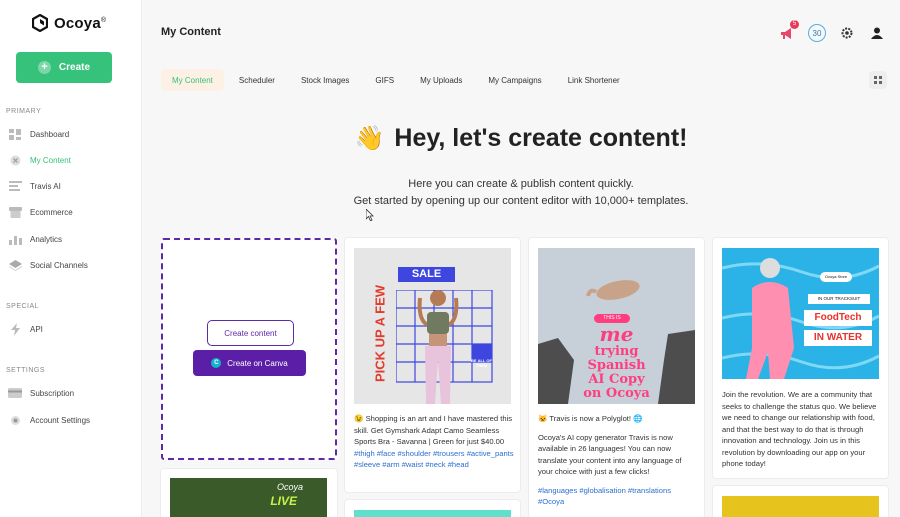 The image size is (900, 517). I want to click on sidebar-item-subscription: Subscription, so click(72, 393).